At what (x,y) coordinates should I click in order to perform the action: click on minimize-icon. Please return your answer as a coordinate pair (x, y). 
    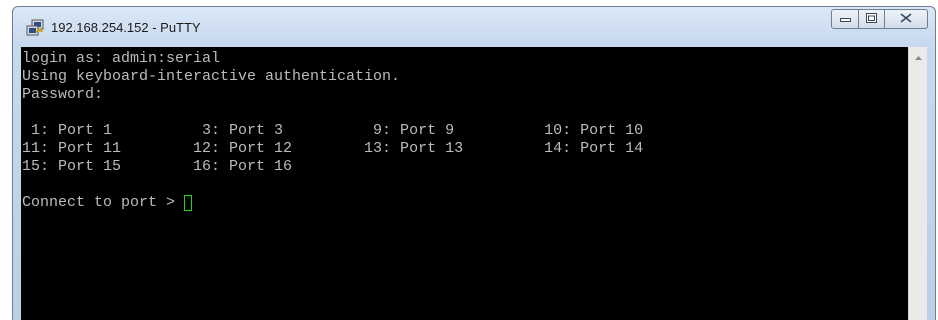
    Looking at the image, I should click on (845, 19).